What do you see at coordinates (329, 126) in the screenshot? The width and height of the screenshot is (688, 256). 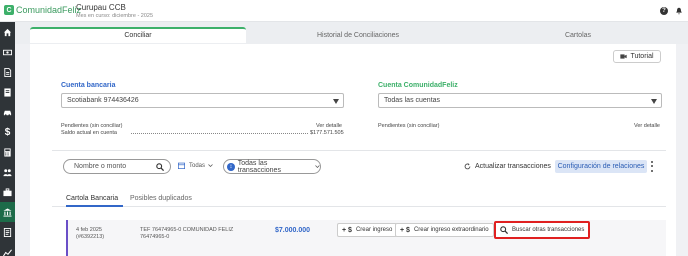 I see `bank-view-detail-link: Ver detalle` at bounding box center [329, 126].